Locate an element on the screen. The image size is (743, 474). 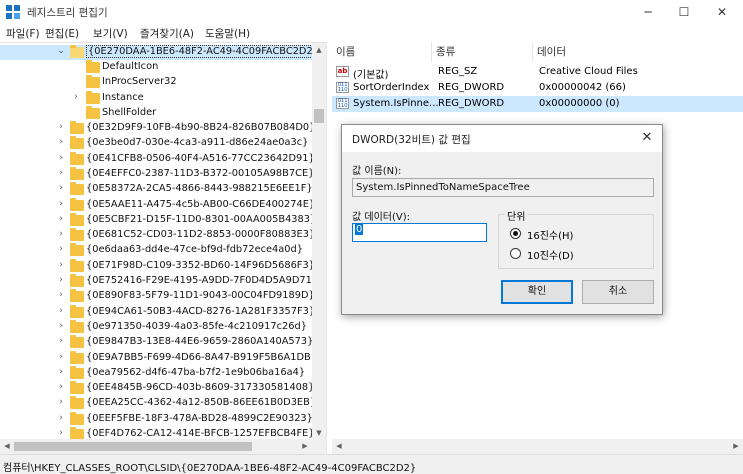
collapse-arrow-icon: ⌄ is located at coordinates (61, 51).